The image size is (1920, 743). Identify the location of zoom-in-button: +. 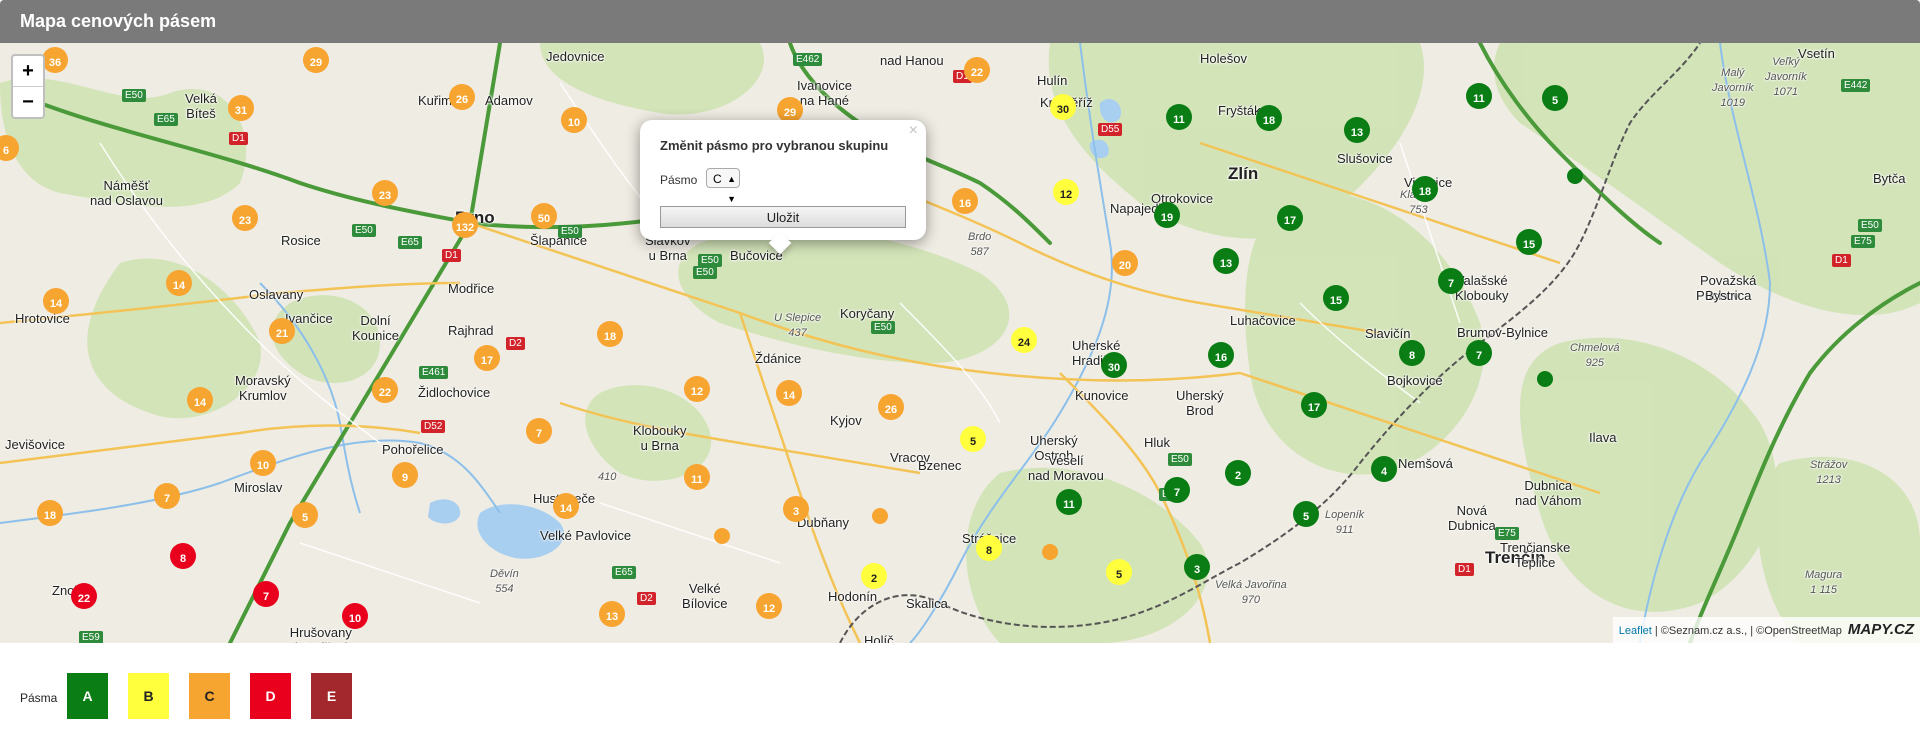
(28, 71).